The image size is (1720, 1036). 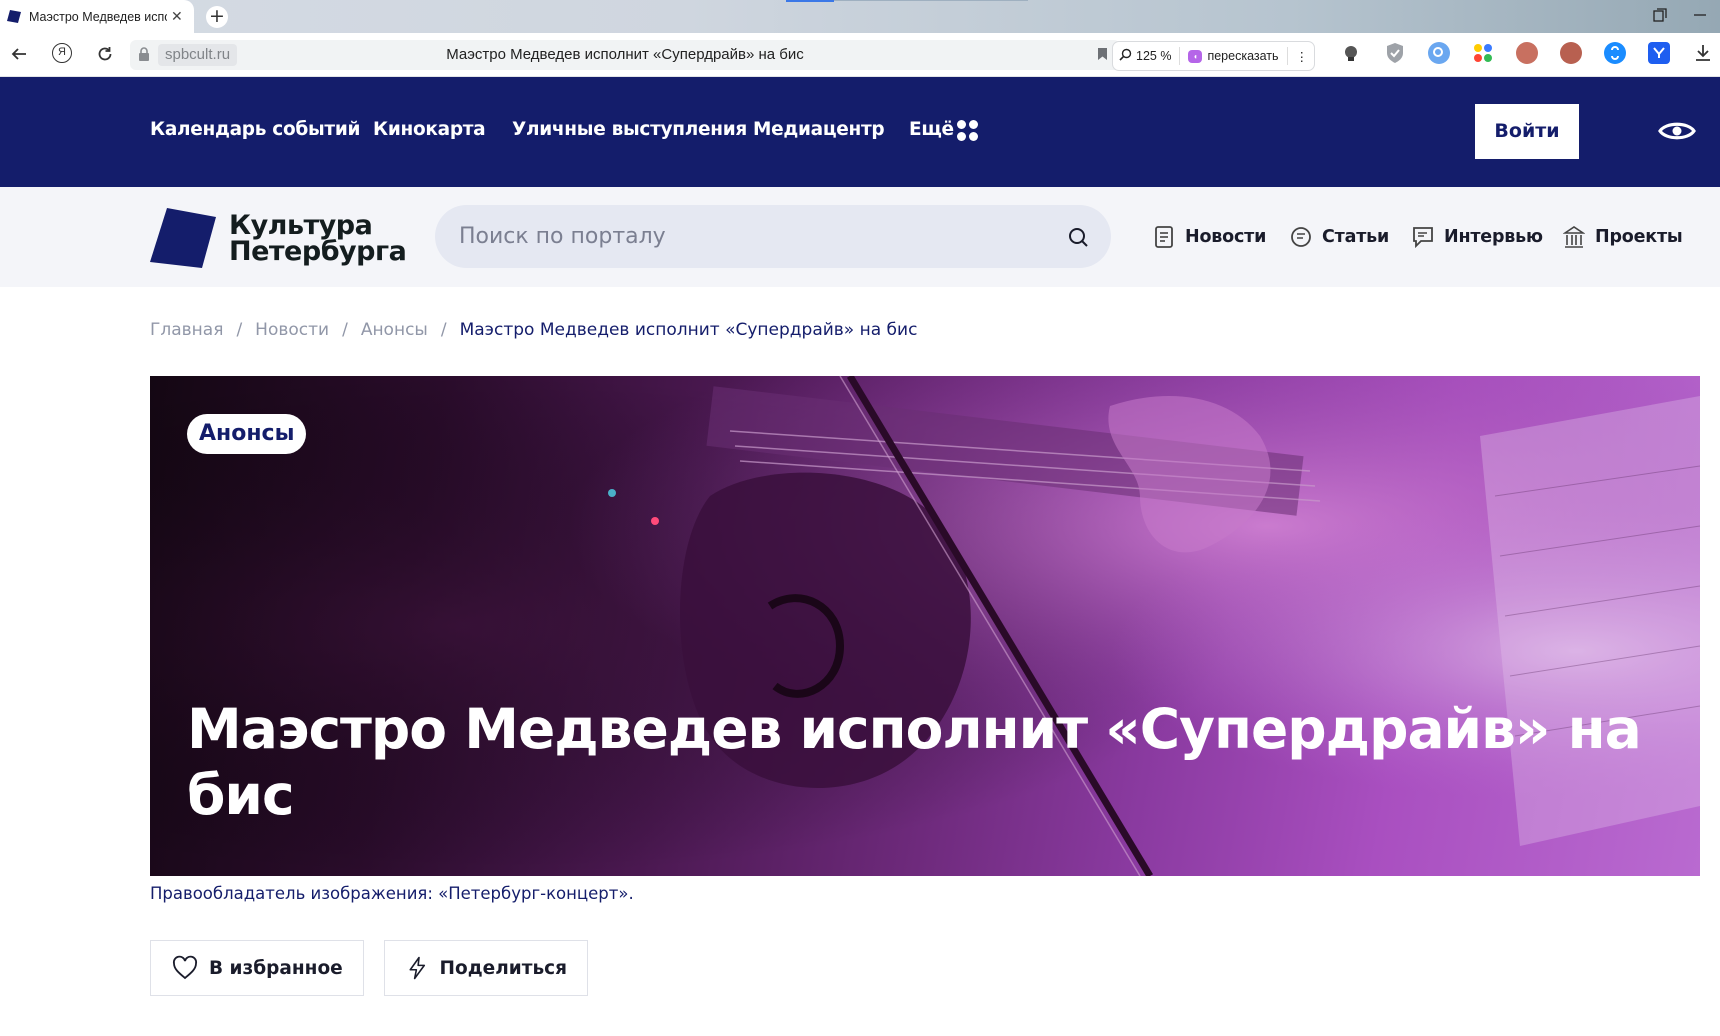 I want to click on extensions-row, so click(x=1530, y=53).